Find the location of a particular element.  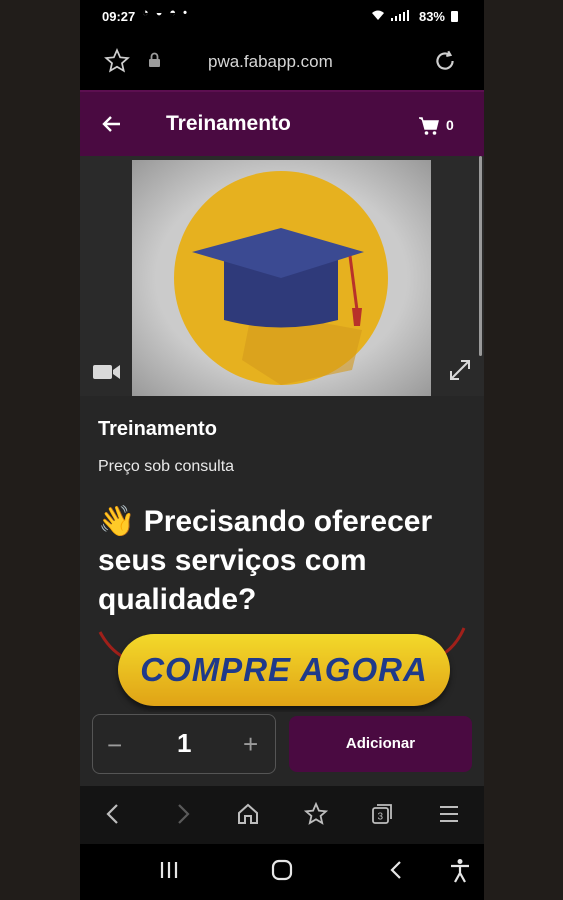

quantity-stepper: − 1 + is located at coordinates (184, 744).